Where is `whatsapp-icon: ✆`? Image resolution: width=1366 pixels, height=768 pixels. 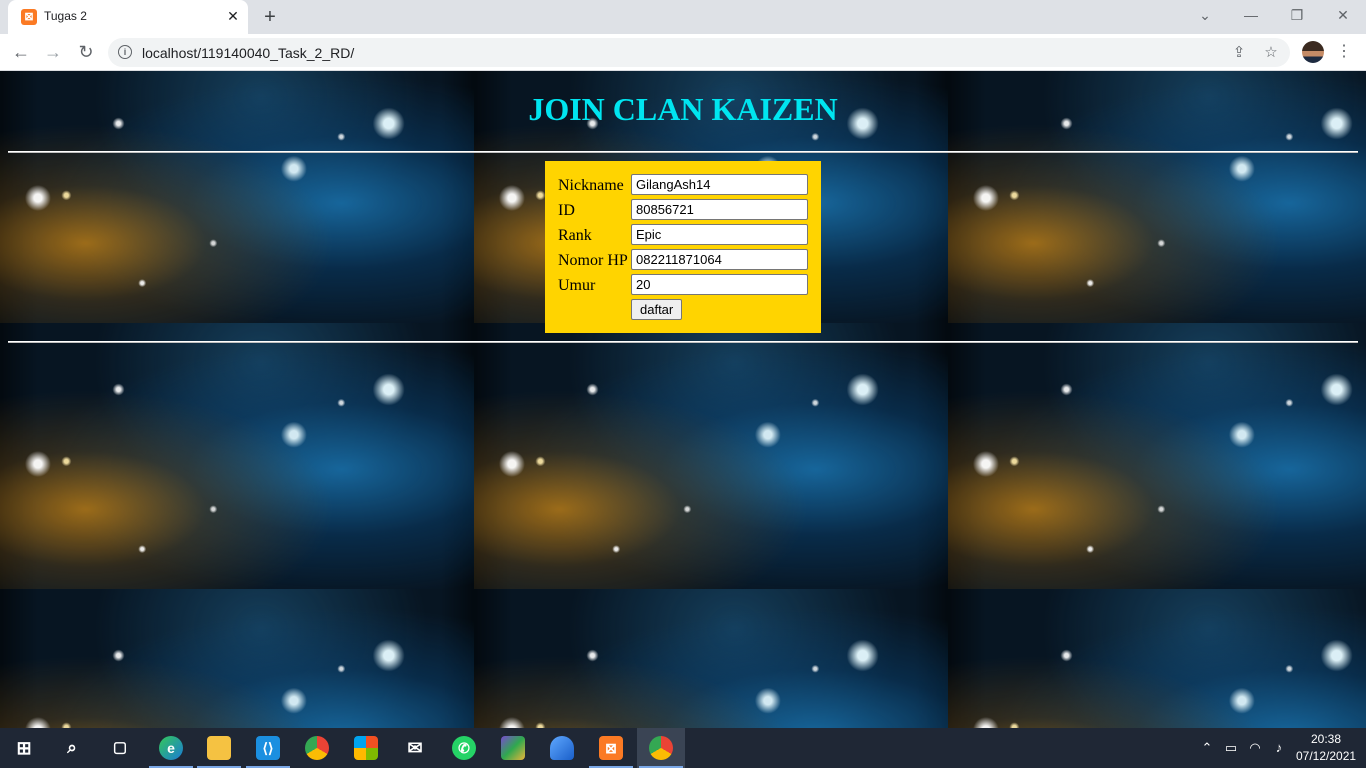 whatsapp-icon: ✆ is located at coordinates (464, 748).